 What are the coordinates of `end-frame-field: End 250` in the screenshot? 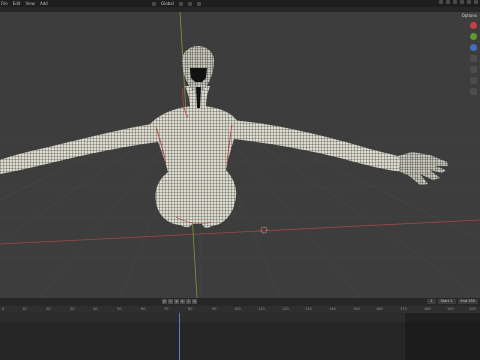 It's located at (467, 301).